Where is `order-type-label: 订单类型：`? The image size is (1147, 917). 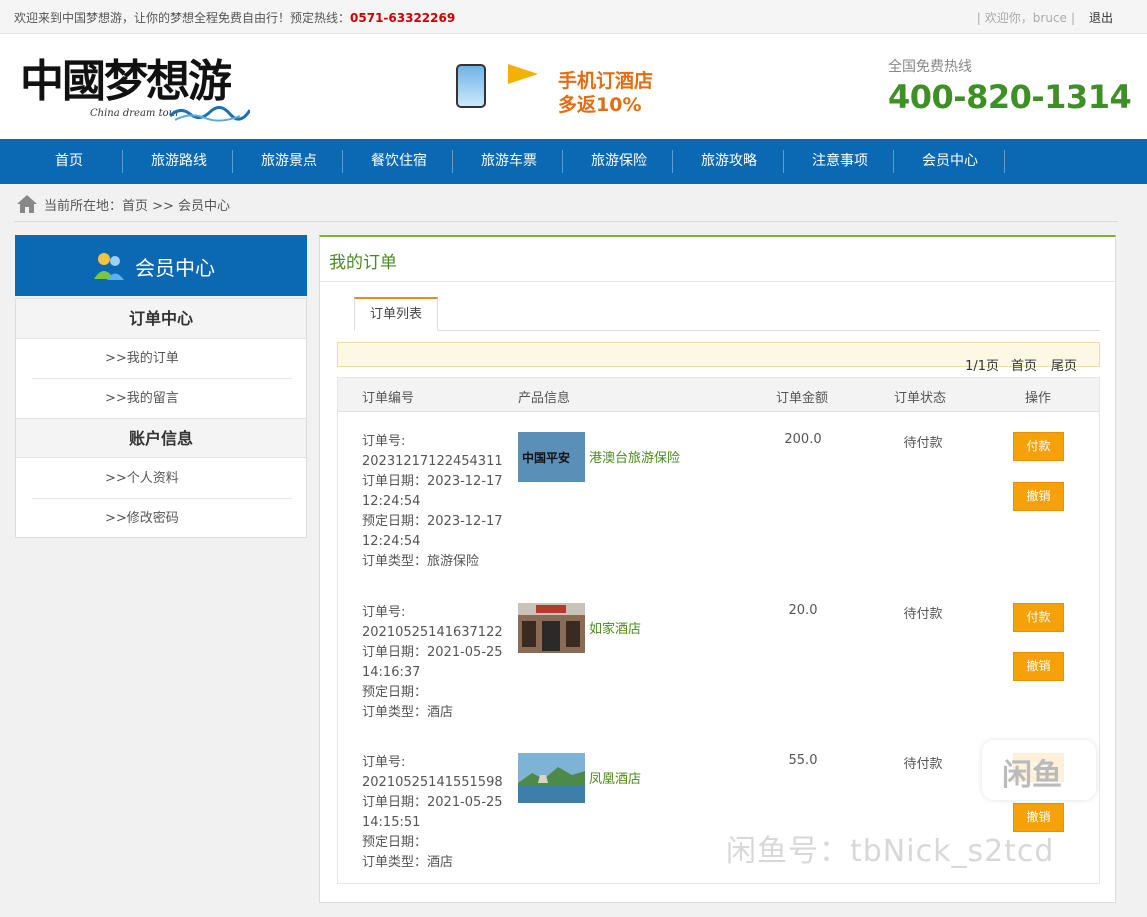
order-type-label: 订单类型： is located at coordinates (395, 712).